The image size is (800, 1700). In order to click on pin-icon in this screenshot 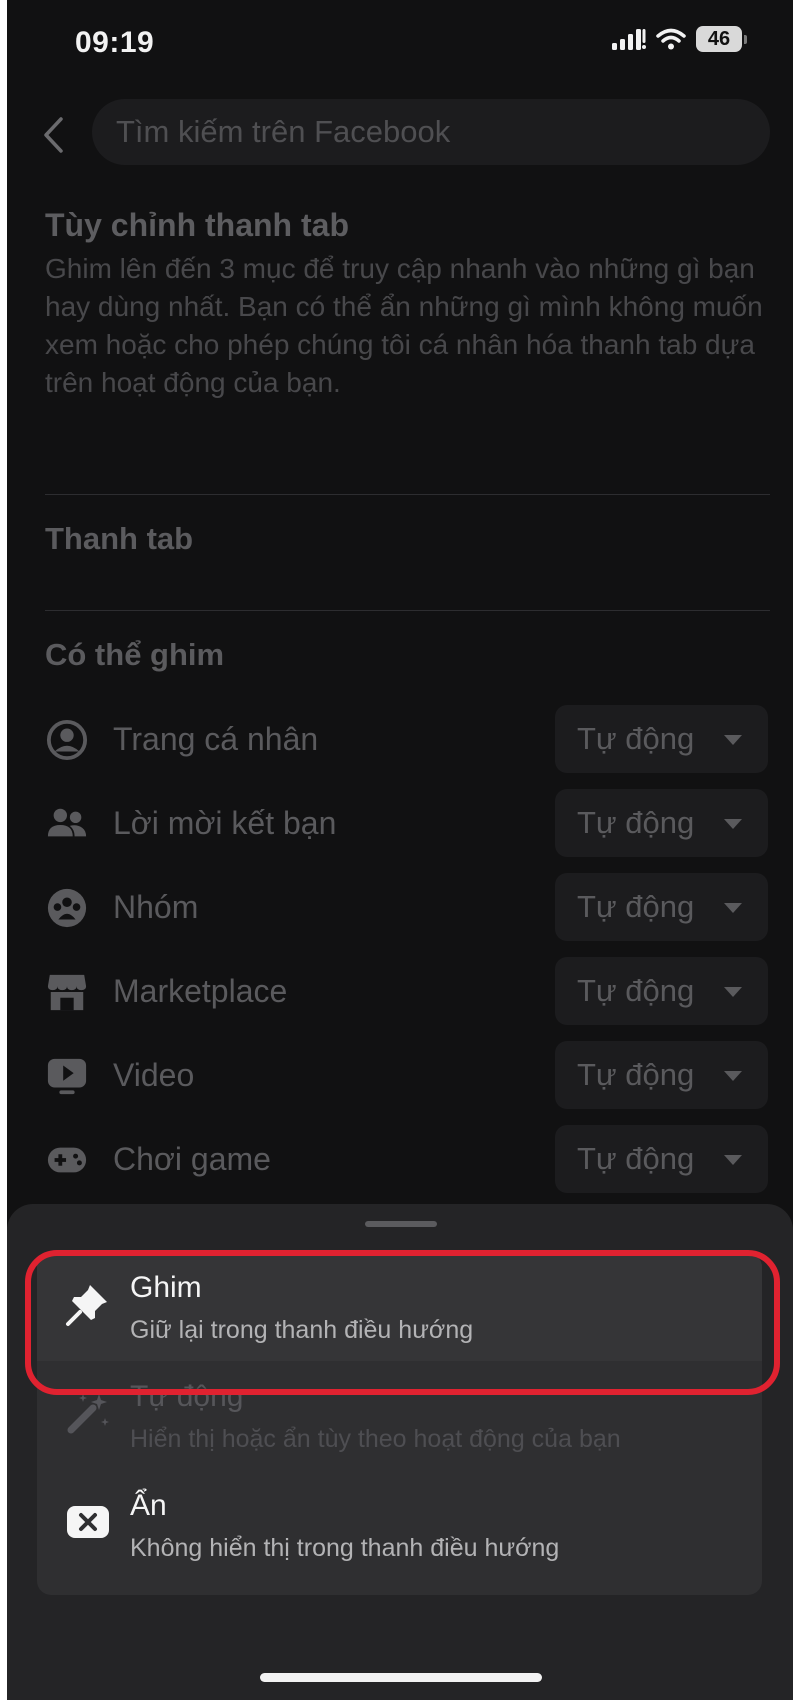, I will do `click(86, 1305)`.